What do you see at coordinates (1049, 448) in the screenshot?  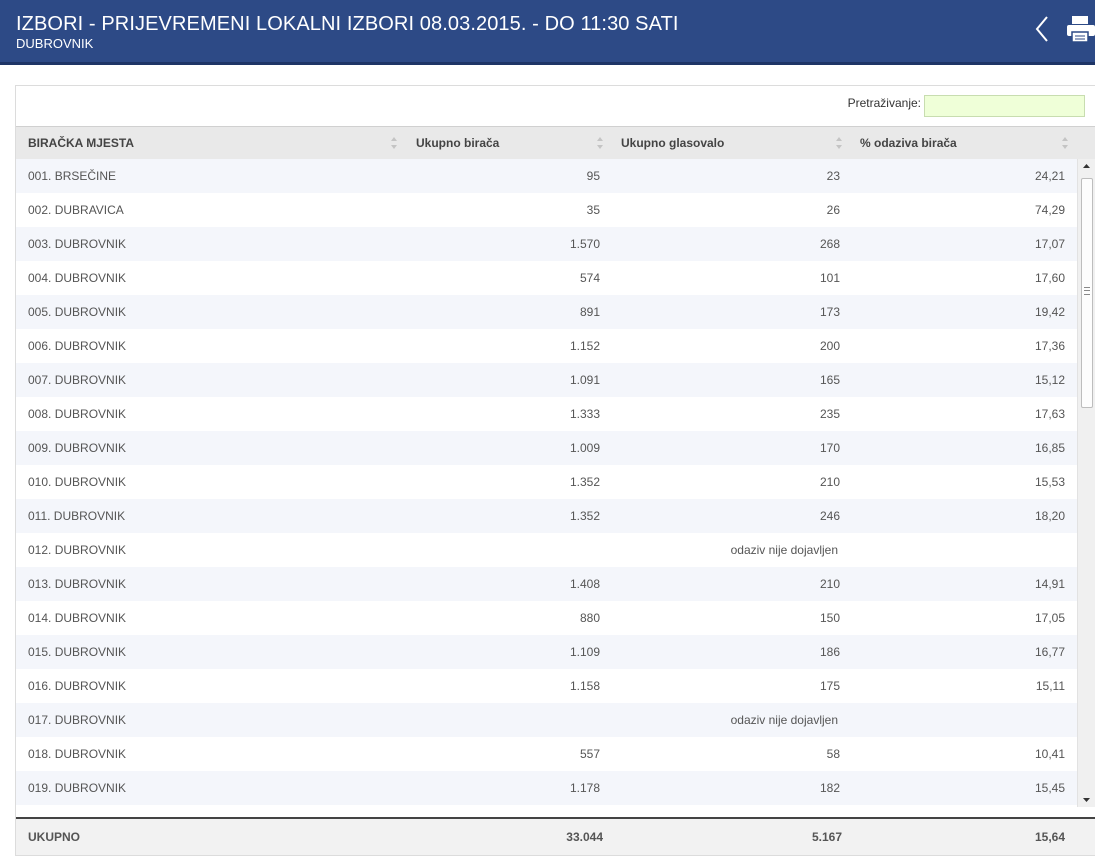 I see `turnout-cell: 16,85` at bounding box center [1049, 448].